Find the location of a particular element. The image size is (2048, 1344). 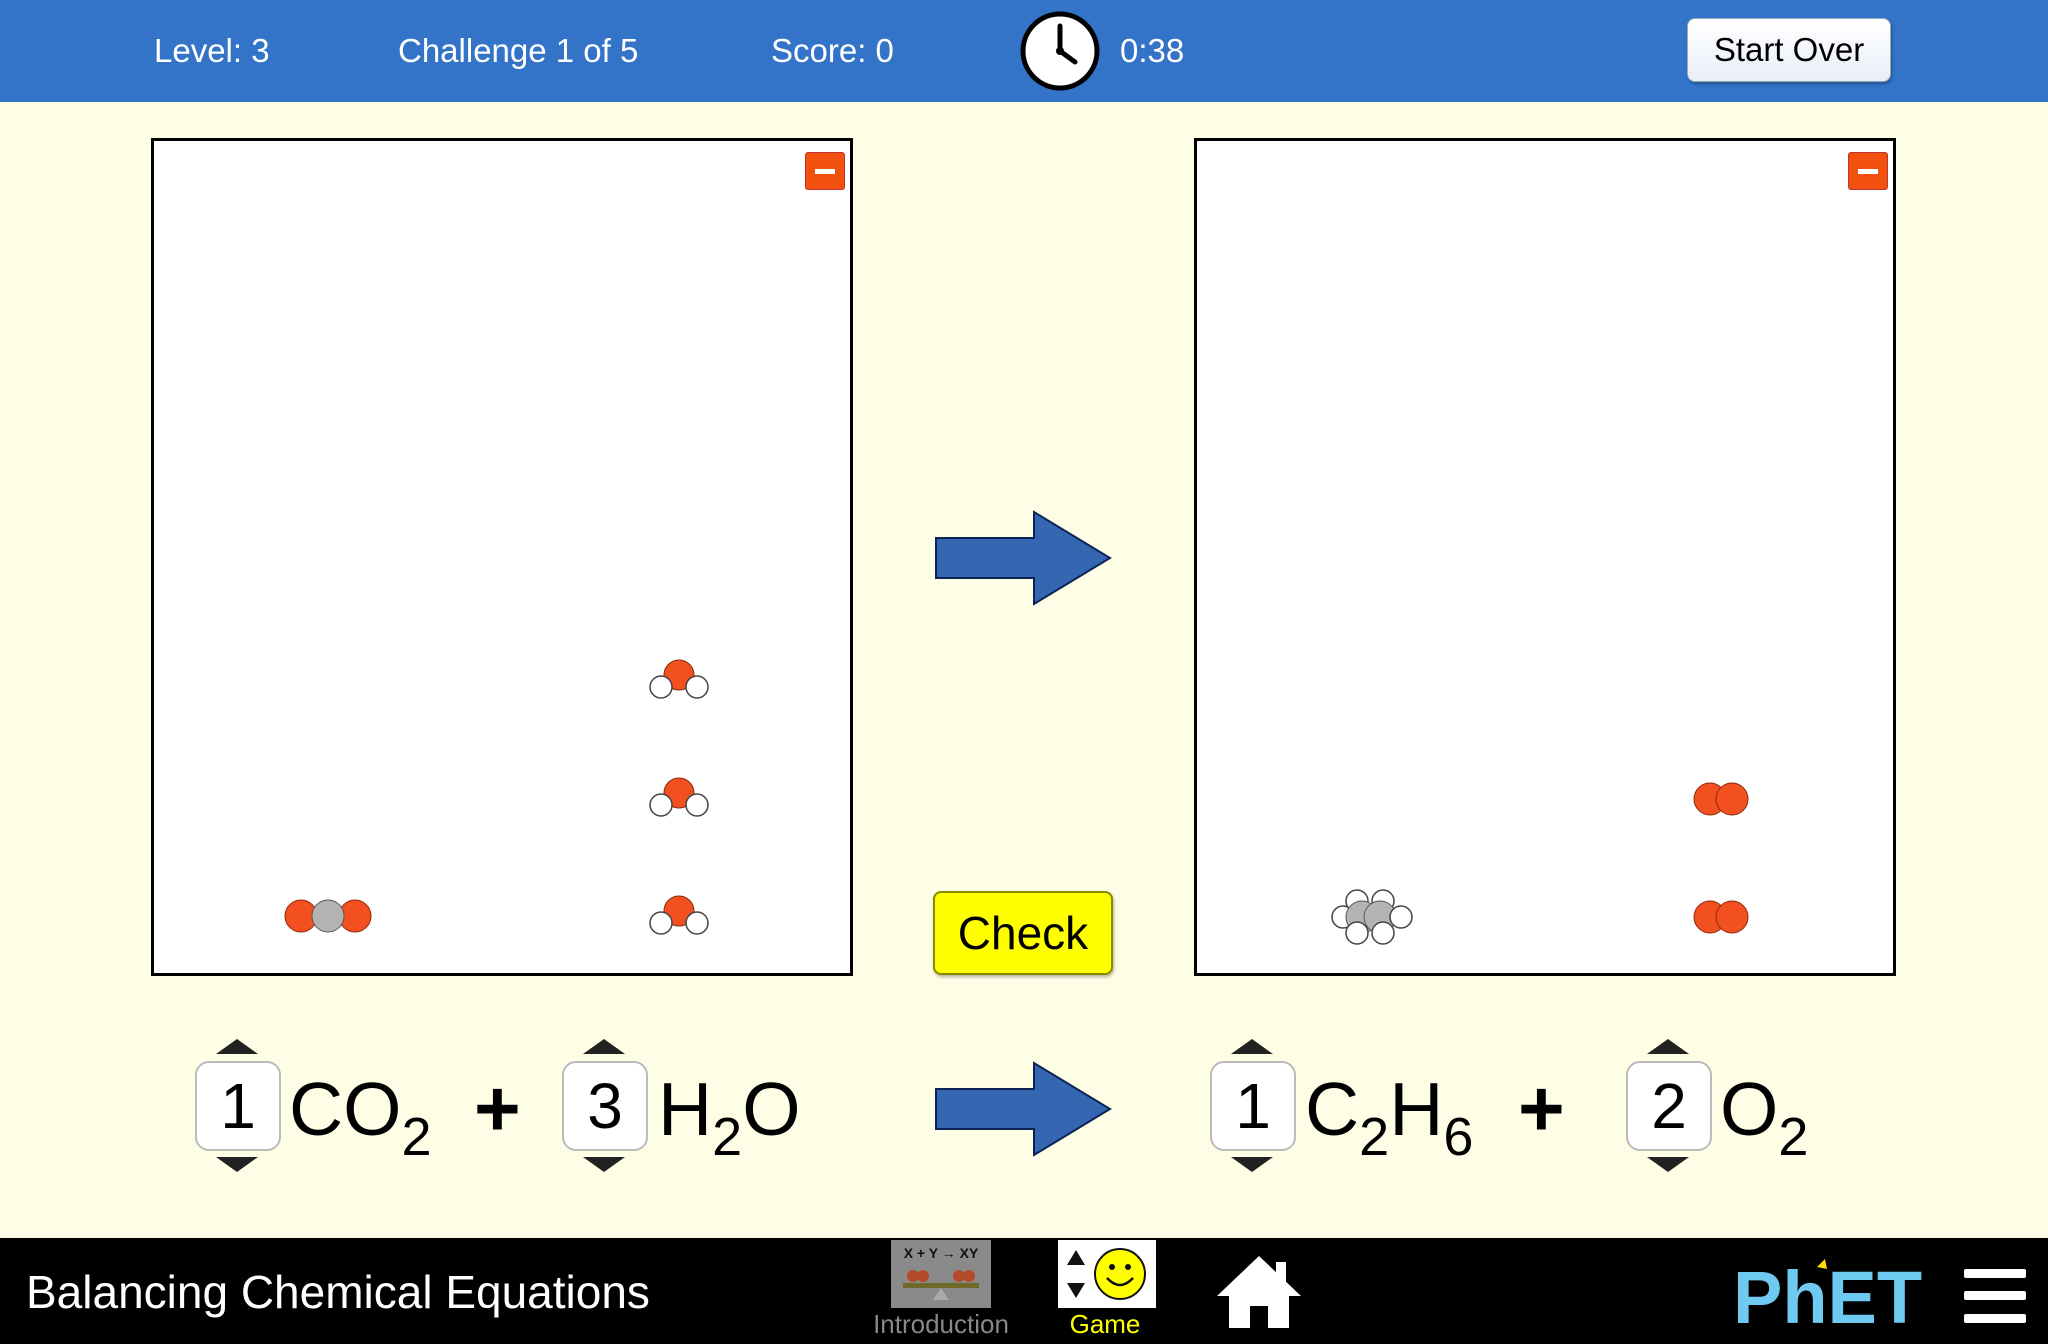

c2h6-formula: C2H6 is located at coordinates (1389, 1117).